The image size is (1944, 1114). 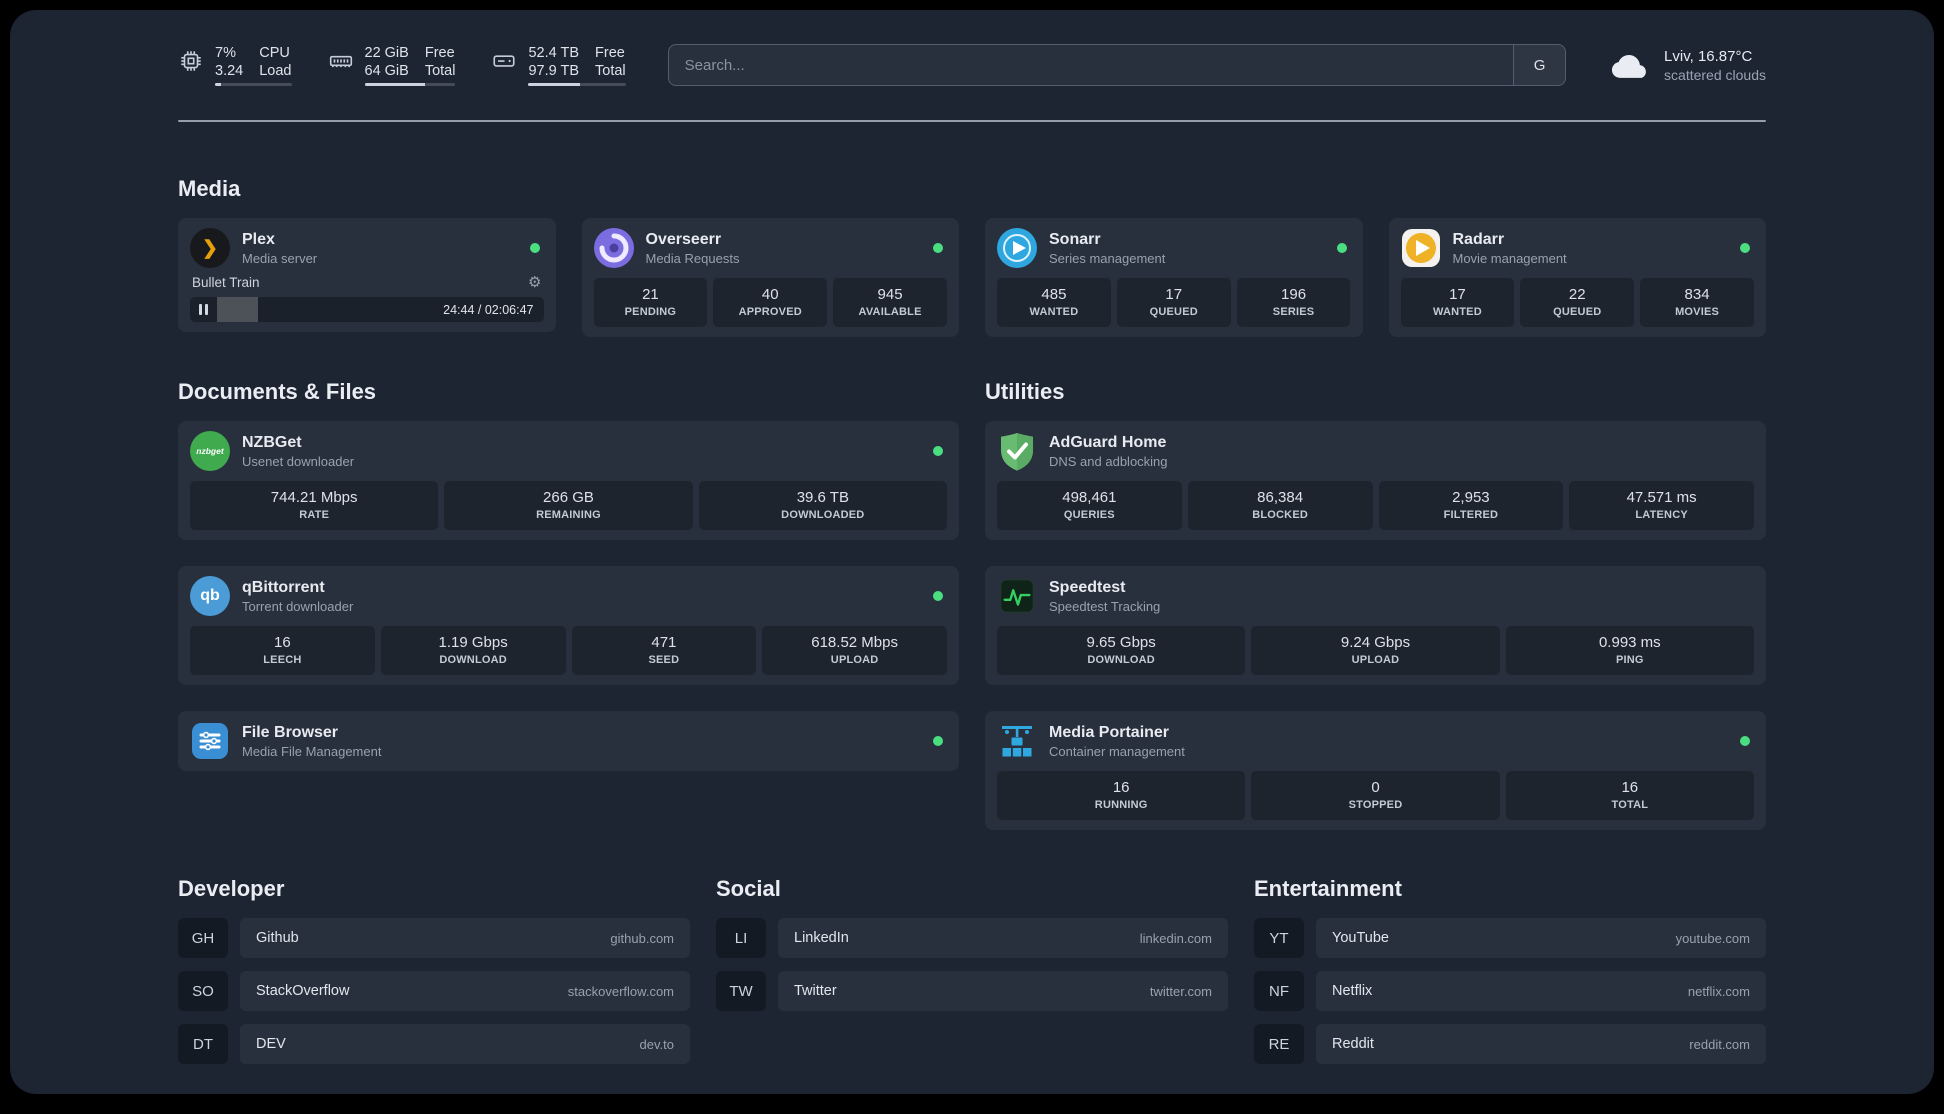 What do you see at coordinates (1708, 56) in the screenshot?
I see `weather-location: Lviv, 16.87°C` at bounding box center [1708, 56].